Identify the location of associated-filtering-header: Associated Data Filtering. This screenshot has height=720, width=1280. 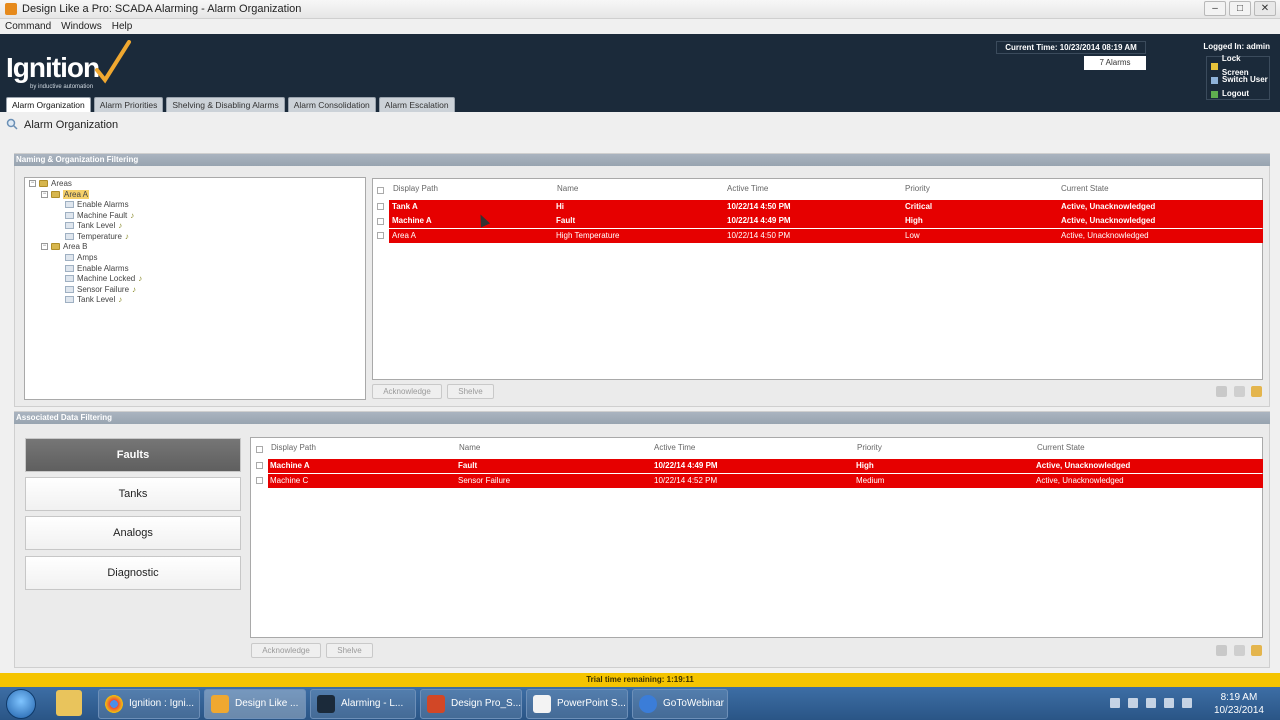
(642, 418).